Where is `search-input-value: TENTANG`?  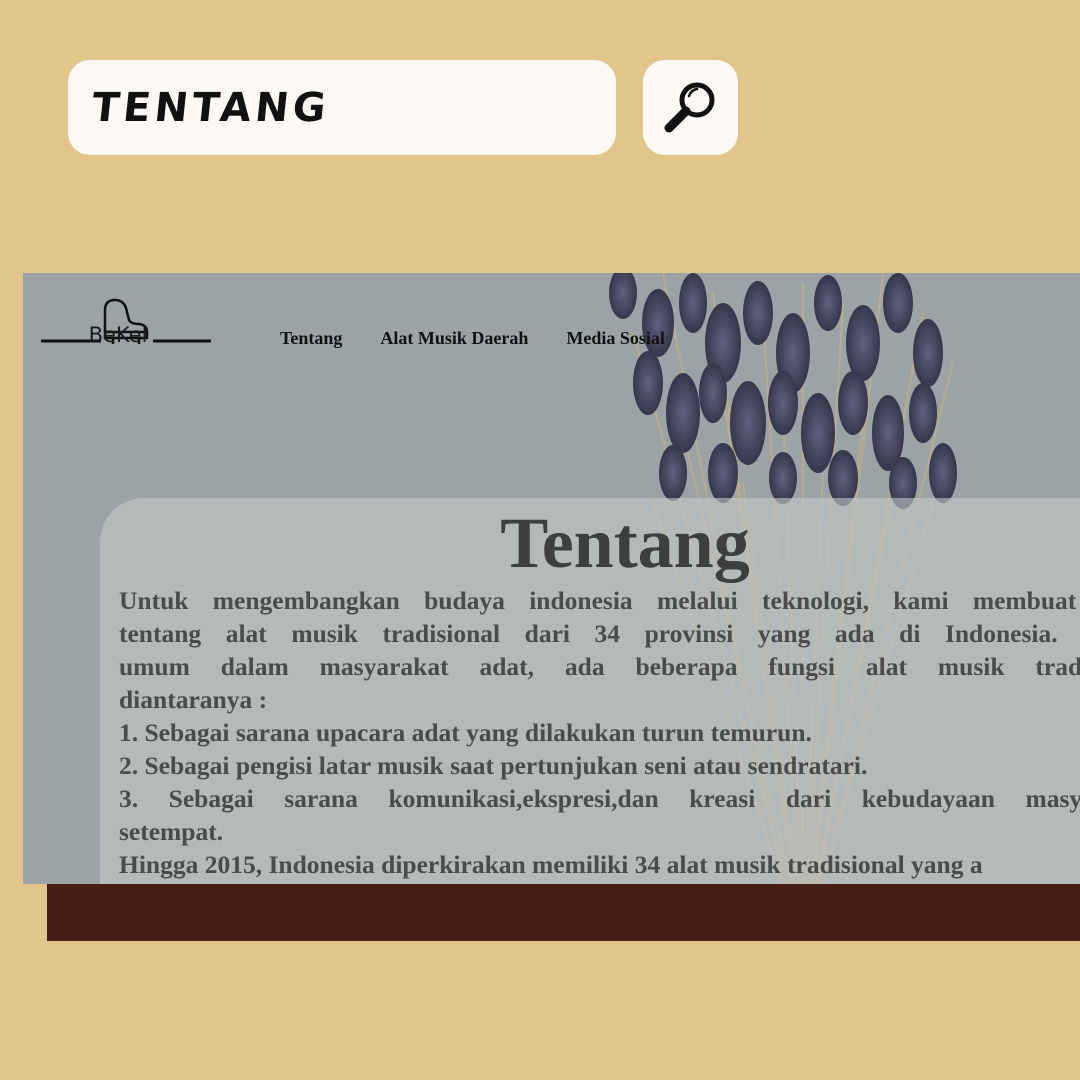 search-input-value: TENTANG is located at coordinates (210, 107).